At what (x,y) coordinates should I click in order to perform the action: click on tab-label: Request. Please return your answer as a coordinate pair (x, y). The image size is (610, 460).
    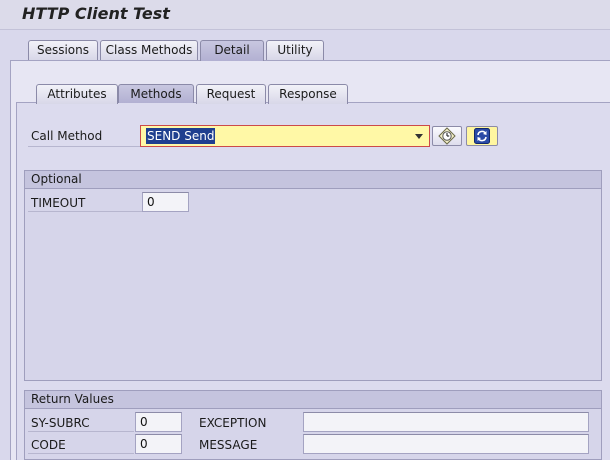
    Looking at the image, I should click on (231, 94).